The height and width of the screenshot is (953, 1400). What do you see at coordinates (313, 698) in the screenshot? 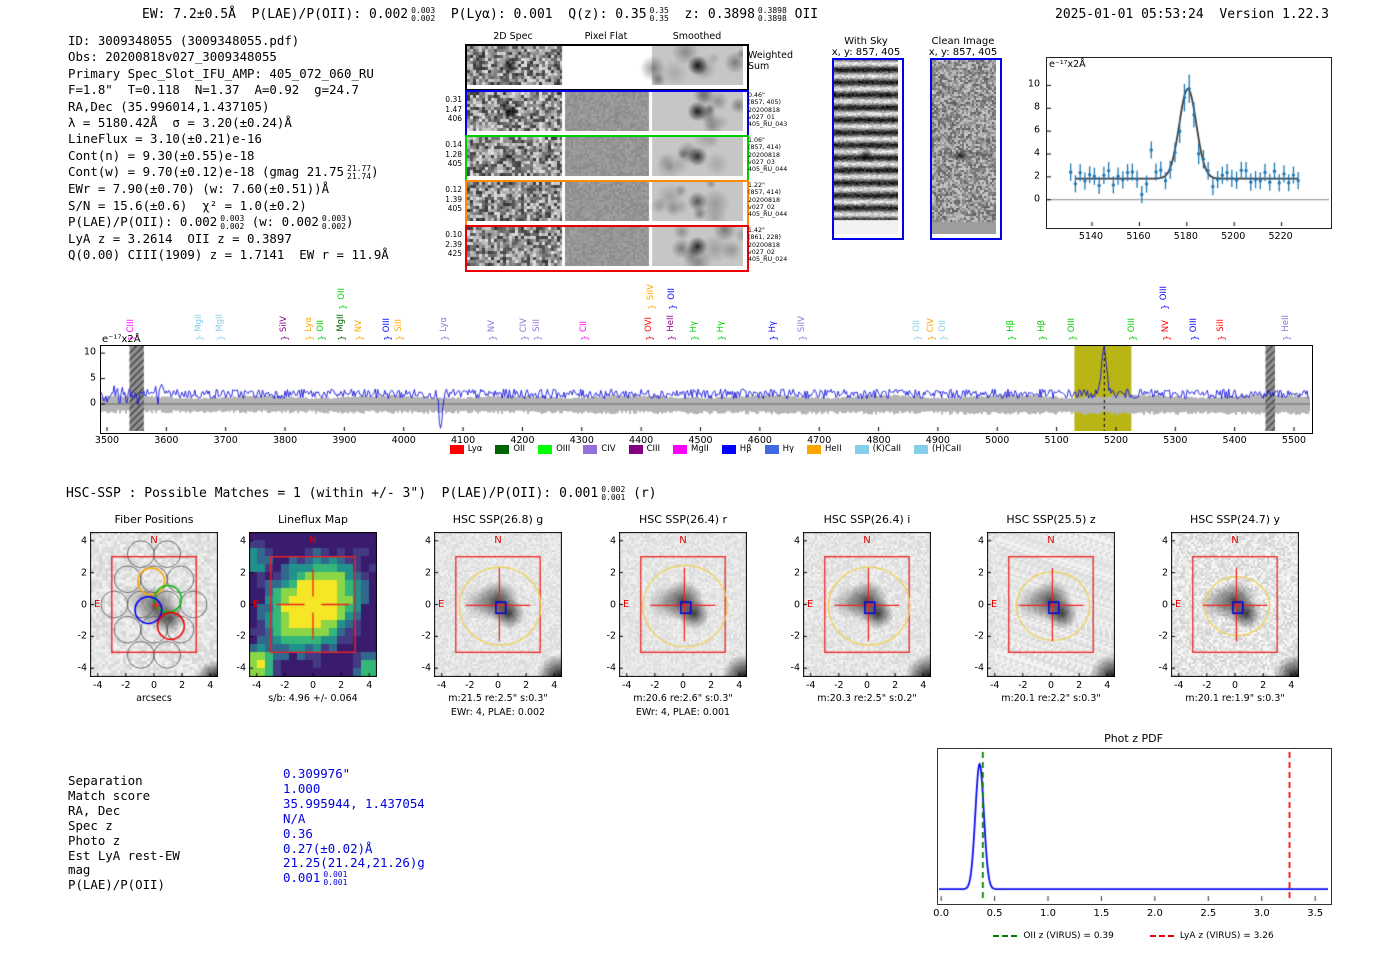
I see `cutout-xlabel: s/b: 4.96 +/- 0.064` at bounding box center [313, 698].